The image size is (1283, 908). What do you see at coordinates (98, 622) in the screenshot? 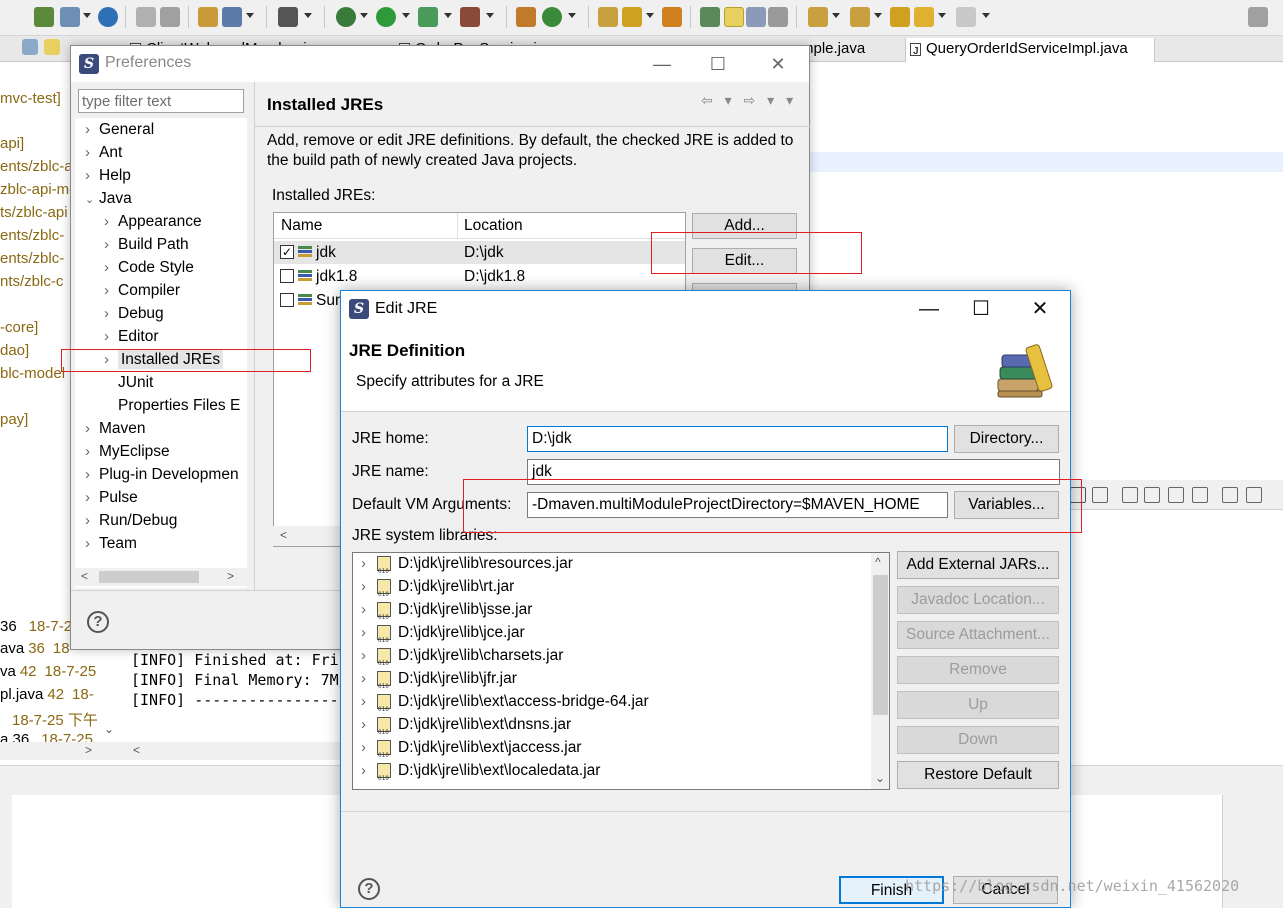
I see `help-icon: ?` at bounding box center [98, 622].